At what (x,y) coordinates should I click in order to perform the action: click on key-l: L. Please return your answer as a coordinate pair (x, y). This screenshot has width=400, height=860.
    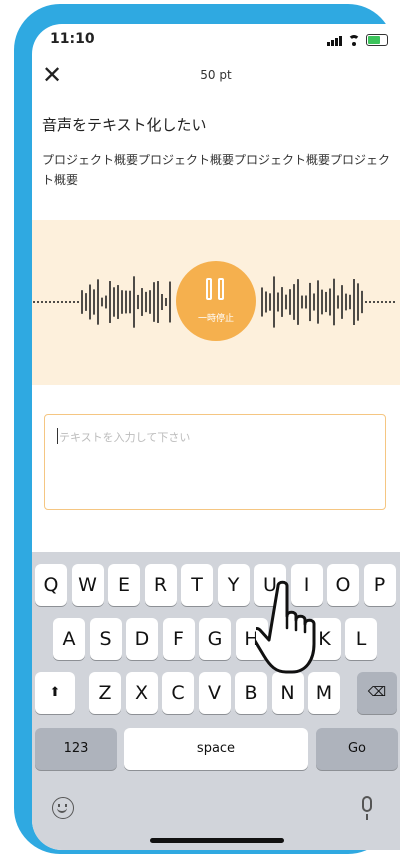
    Looking at the image, I should click on (361, 639).